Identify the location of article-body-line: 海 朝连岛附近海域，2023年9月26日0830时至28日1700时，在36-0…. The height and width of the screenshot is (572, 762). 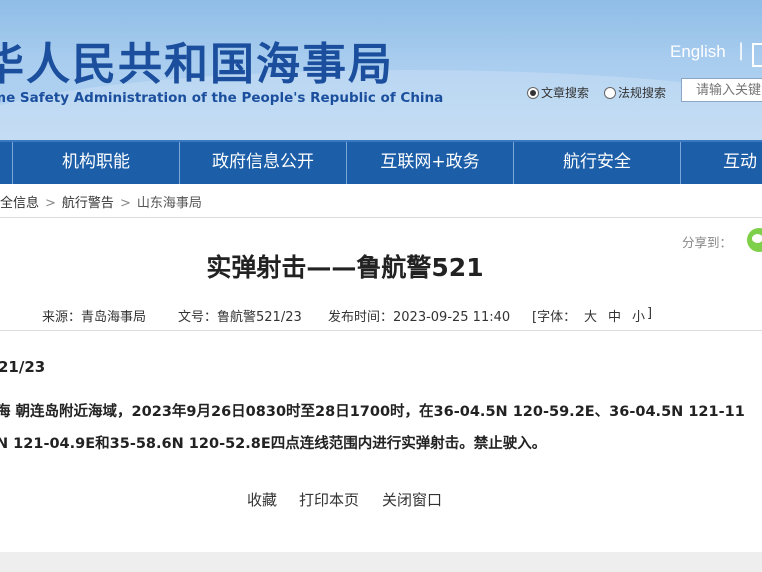
(372, 412).